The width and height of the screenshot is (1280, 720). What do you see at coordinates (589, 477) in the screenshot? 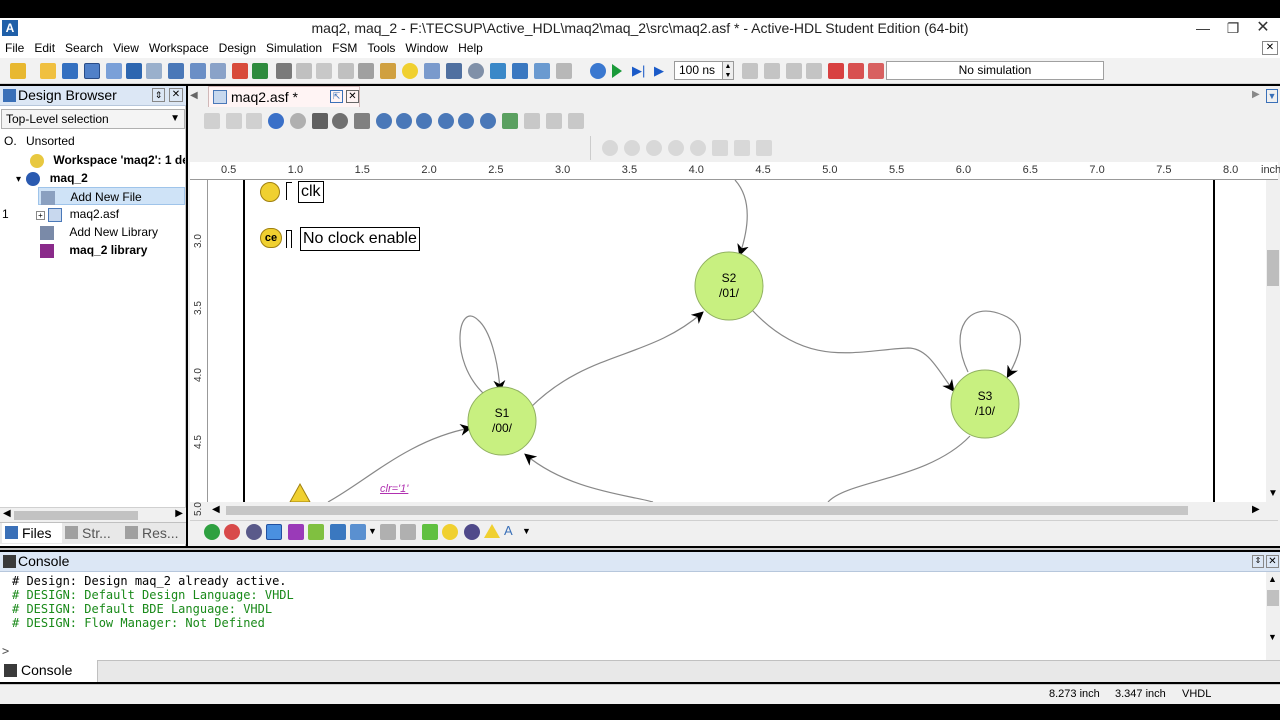
I see `transition-s3-s1-in` at bounding box center [589, 477].